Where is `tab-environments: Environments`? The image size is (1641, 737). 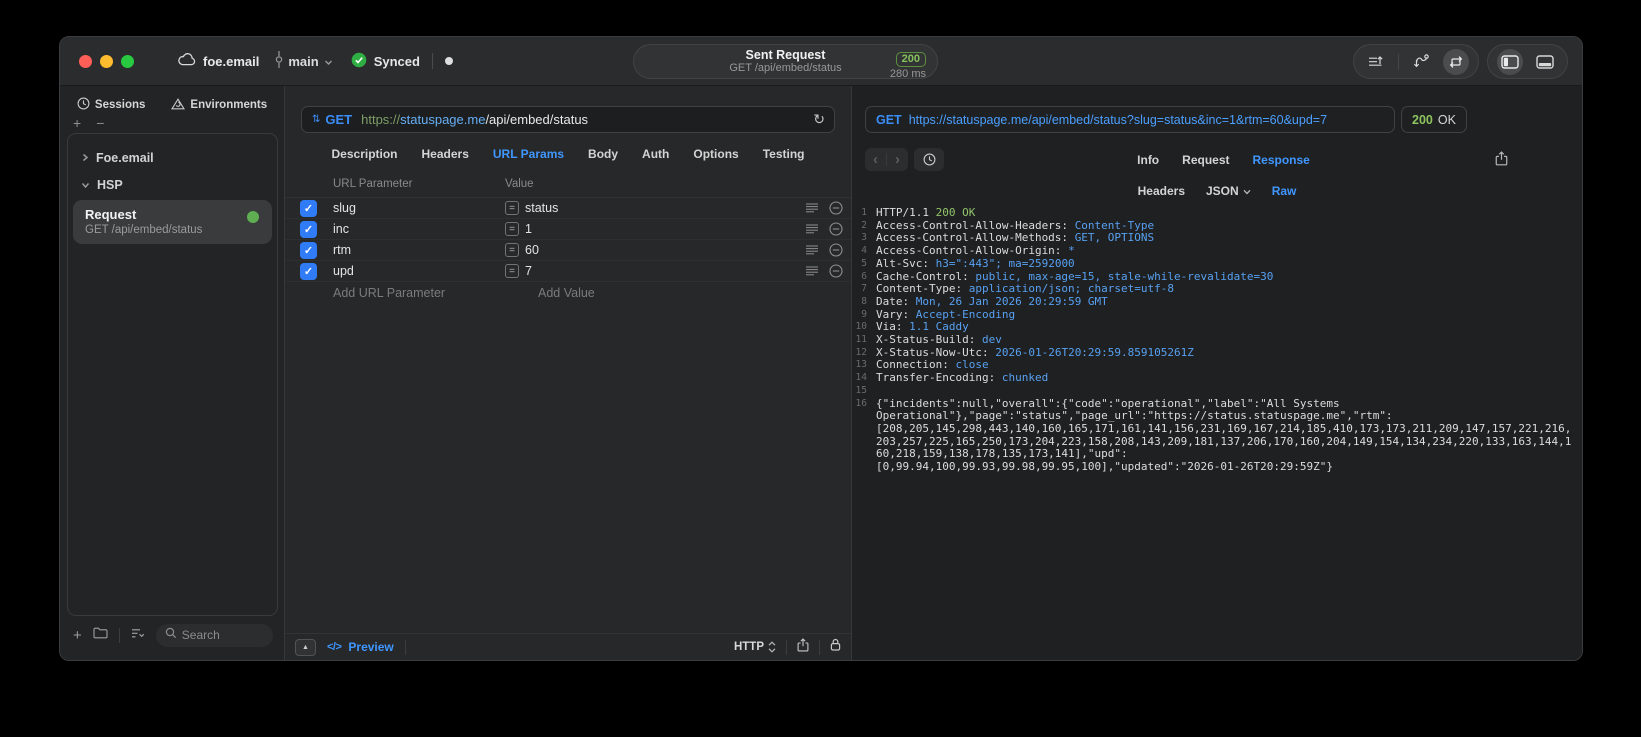 tab-environments: Environments is located at coordinates (219, 105).